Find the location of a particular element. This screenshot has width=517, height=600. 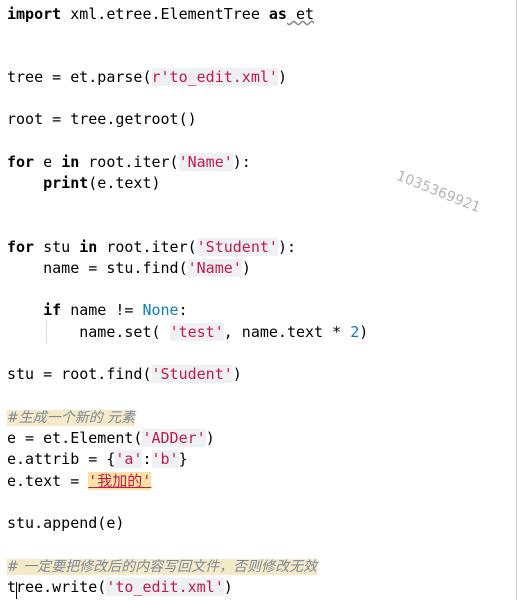

code-text: root = tree.getroot() is located at coordinates (102, 119).